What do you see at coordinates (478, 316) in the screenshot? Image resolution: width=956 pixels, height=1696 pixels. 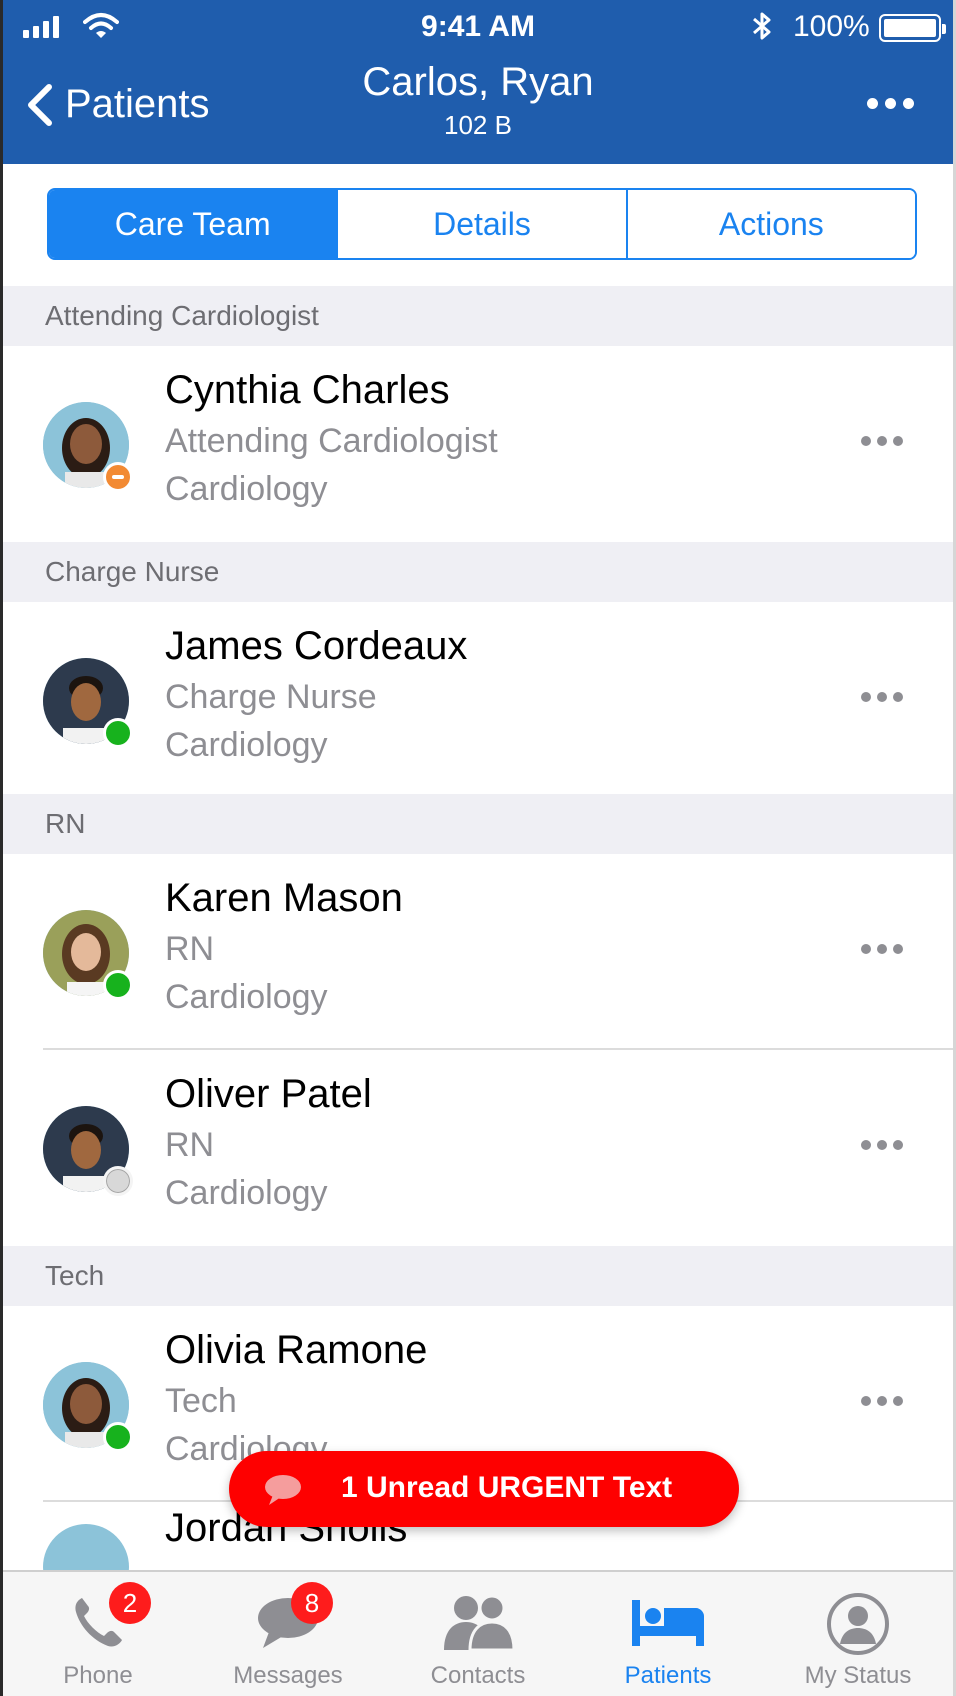 I see `section-header: Attending Cardiologist` at bounding box center [478, 316].